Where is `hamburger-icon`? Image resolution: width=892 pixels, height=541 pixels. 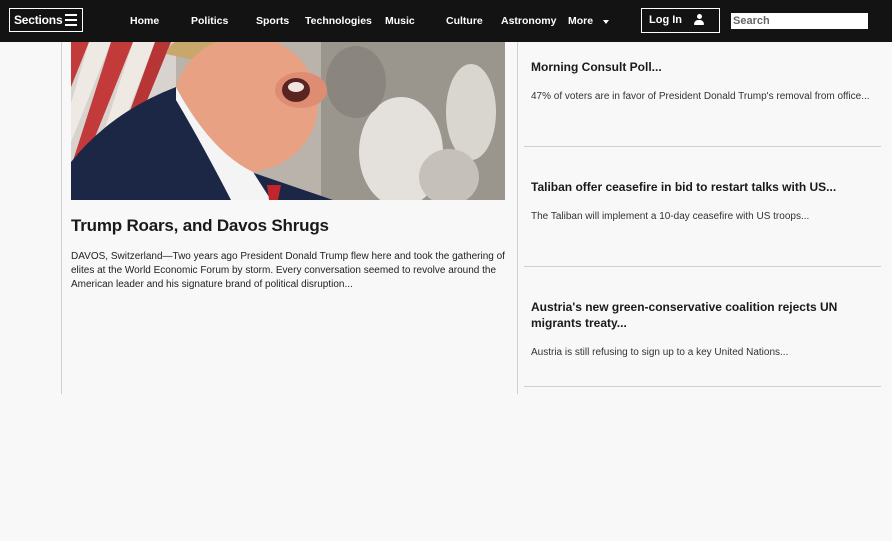
hamburger-icon is located at coordinates (71, 21).